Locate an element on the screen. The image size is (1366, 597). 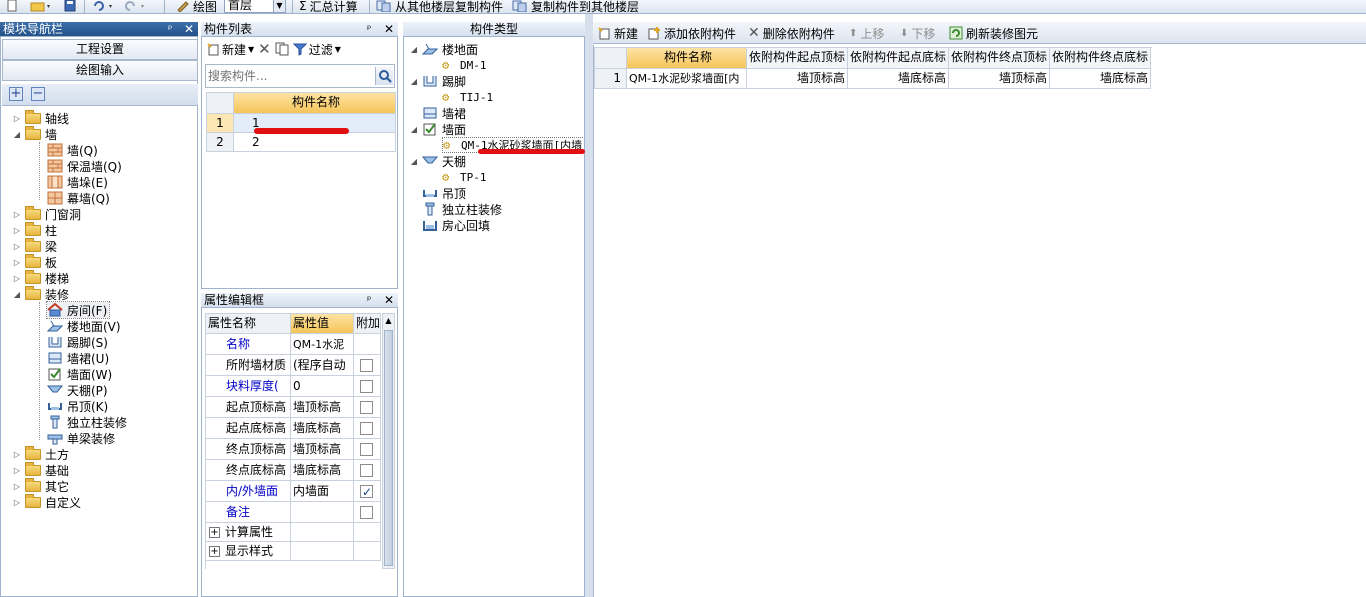
prop-row-value: 内墙面 is located at coordinates (322, 491).